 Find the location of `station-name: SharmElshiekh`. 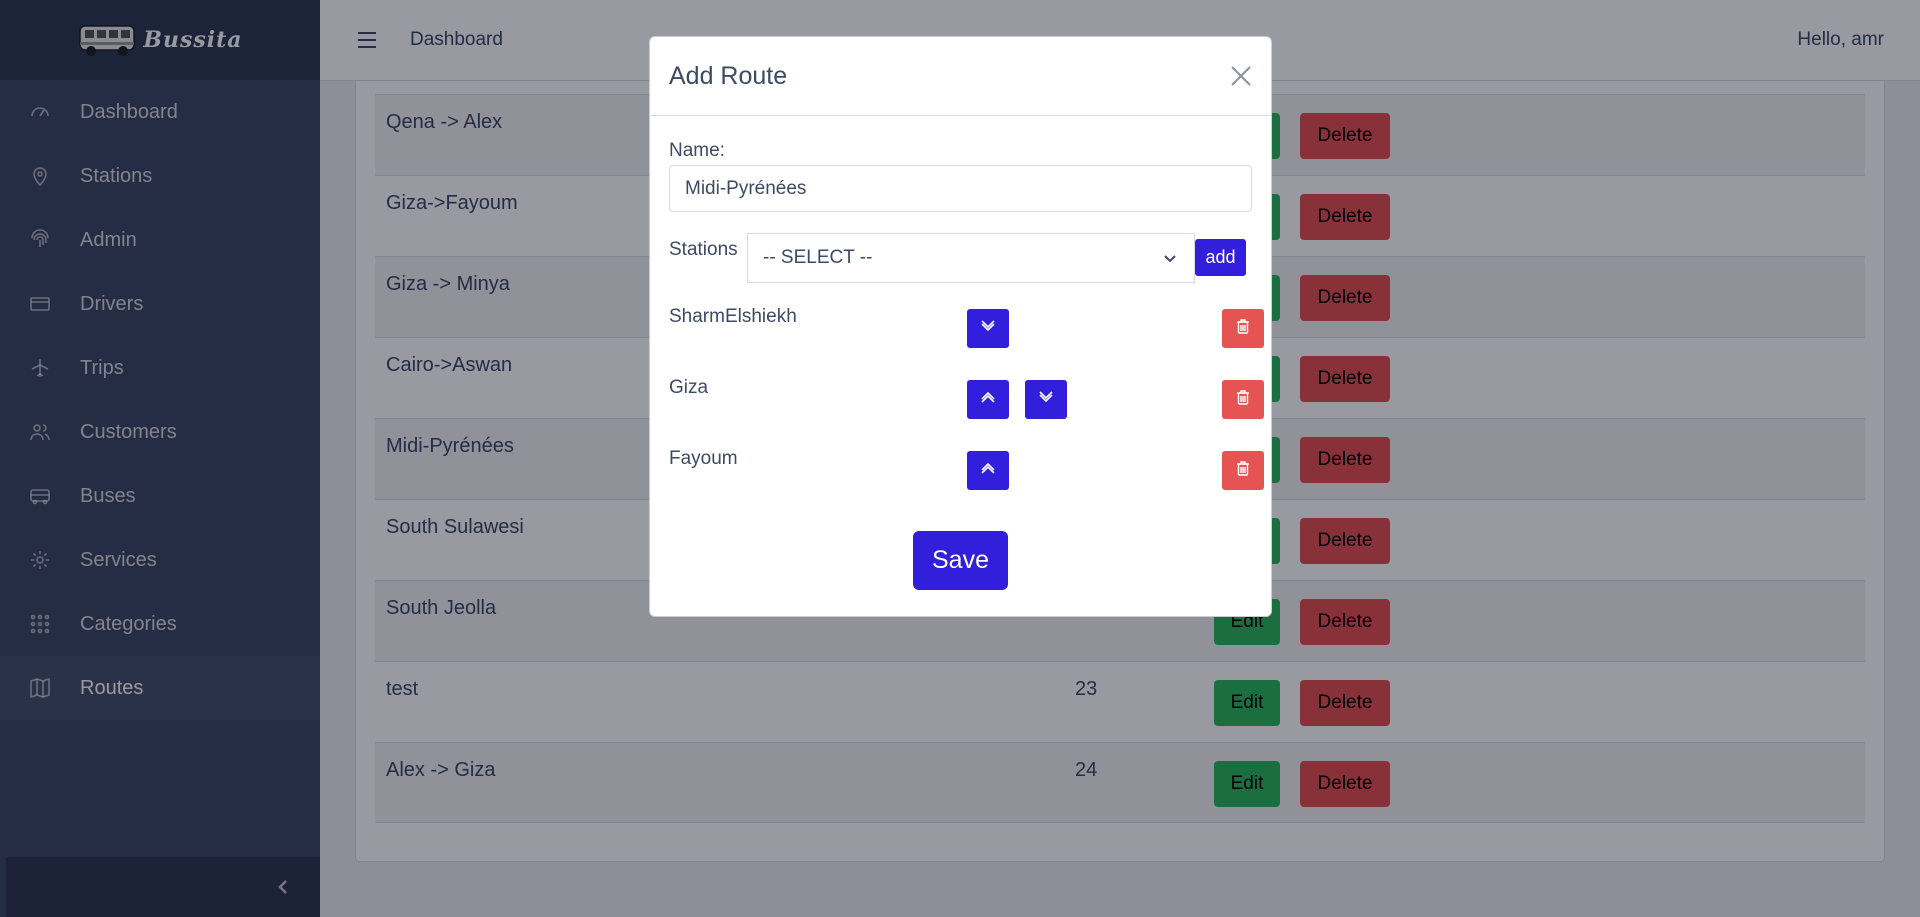

station-name: SharmElshiekh is located at coordinates (733, 316).